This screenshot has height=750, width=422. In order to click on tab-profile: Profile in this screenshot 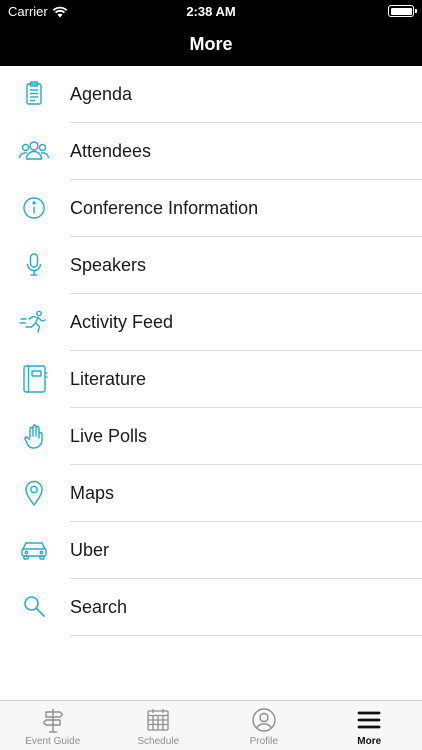, I will do `click(264, 725)`.